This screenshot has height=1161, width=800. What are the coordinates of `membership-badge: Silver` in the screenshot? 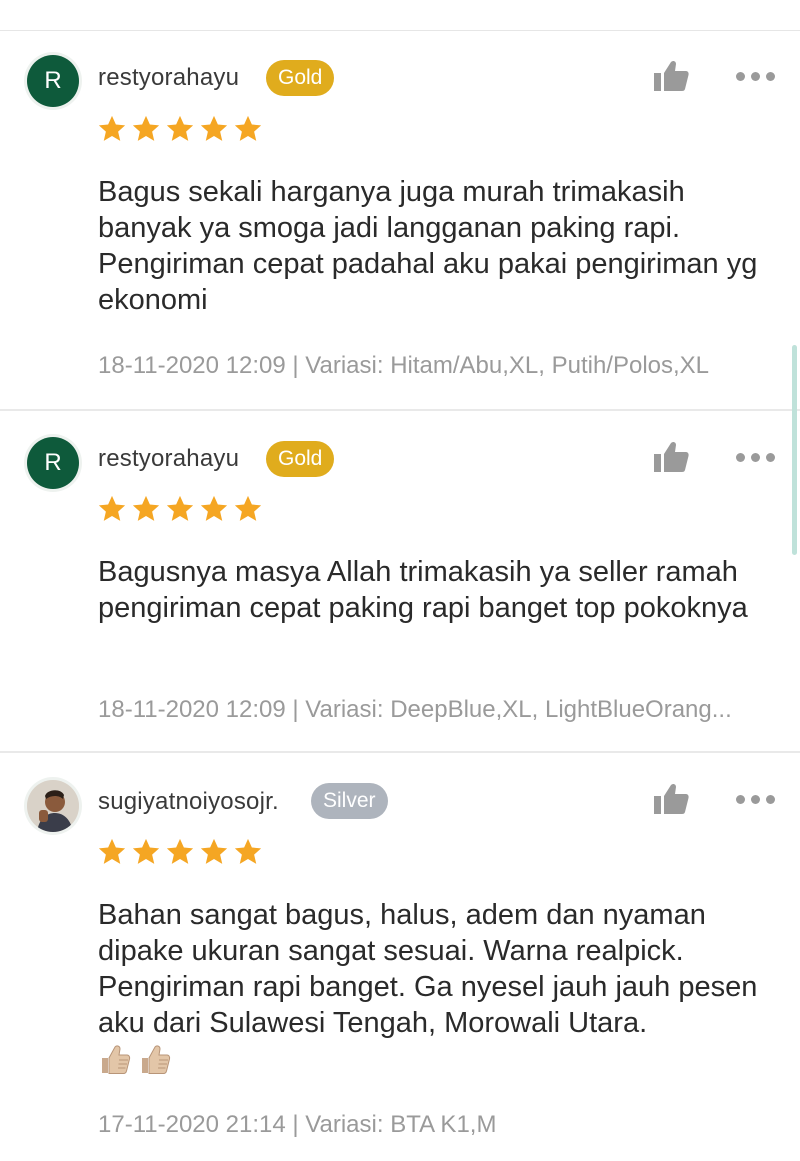 It's located at (349, 801).